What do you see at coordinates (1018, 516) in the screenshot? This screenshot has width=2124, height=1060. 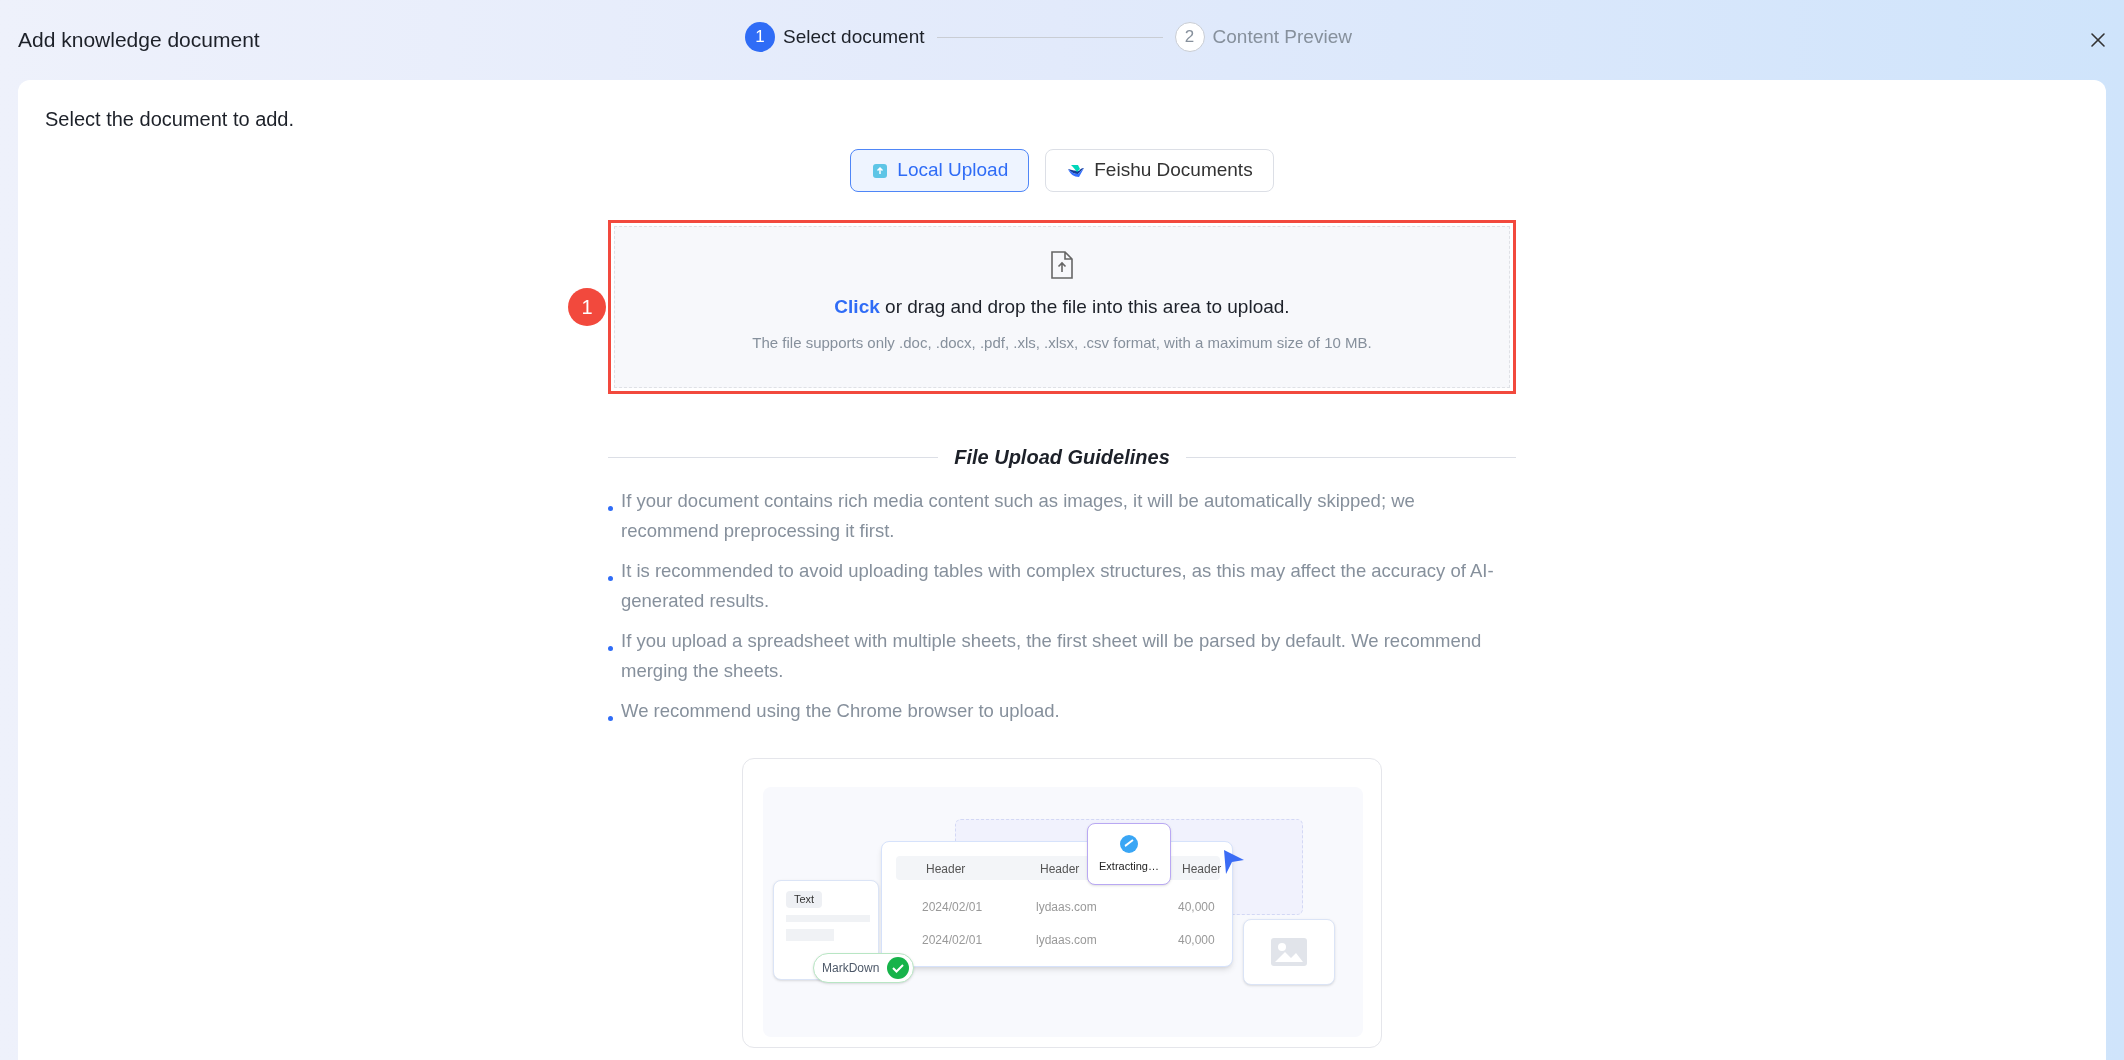 I see `guideline-text: If your document contains rich media content such as images, it will be automatically skipped; we recommend preprocessing it first.` at bounding box center [1018, 516].